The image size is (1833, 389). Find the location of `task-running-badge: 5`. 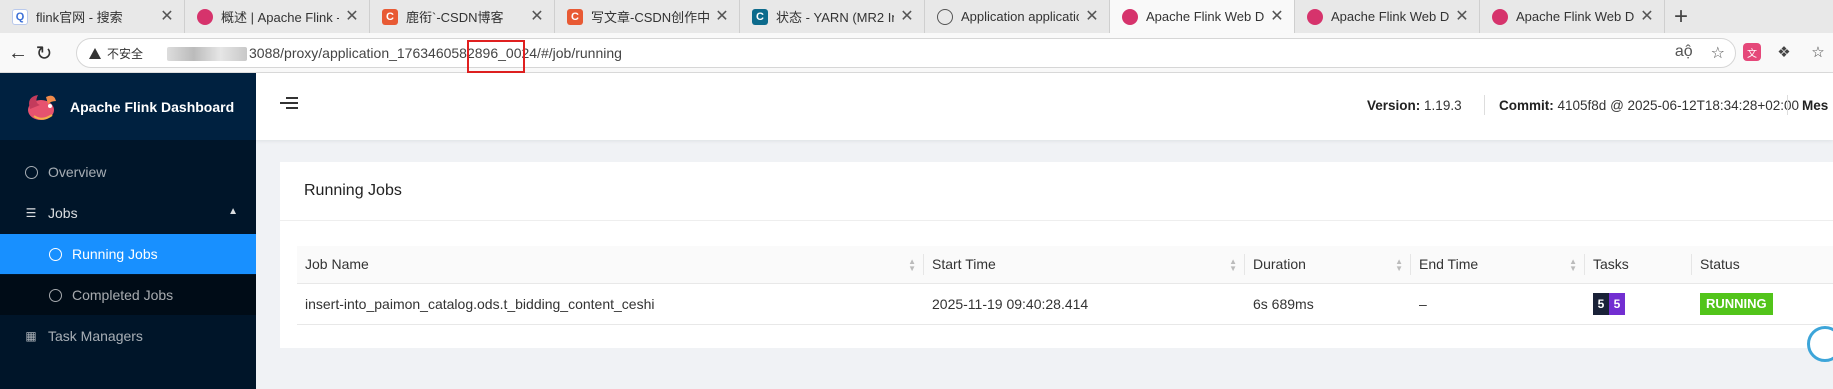

task-running-badge: 5 is located at coordinates (1617, 303).